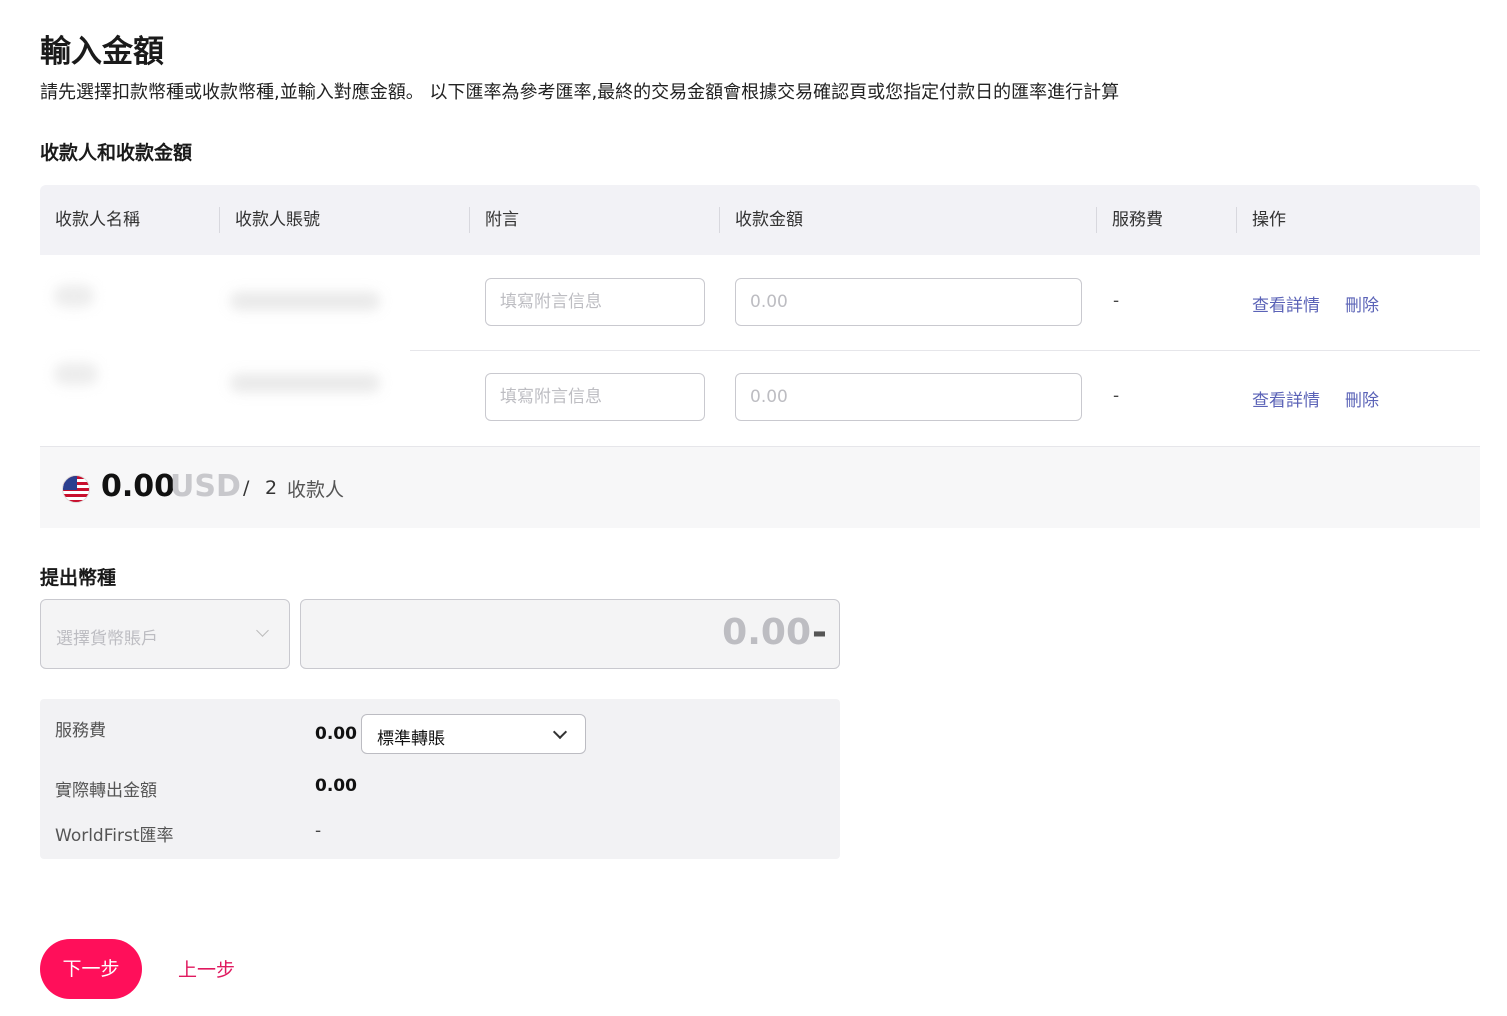 The image size is (1507, 1016). I want to click on column-header-amount: 收款金額, so click(769, 220).